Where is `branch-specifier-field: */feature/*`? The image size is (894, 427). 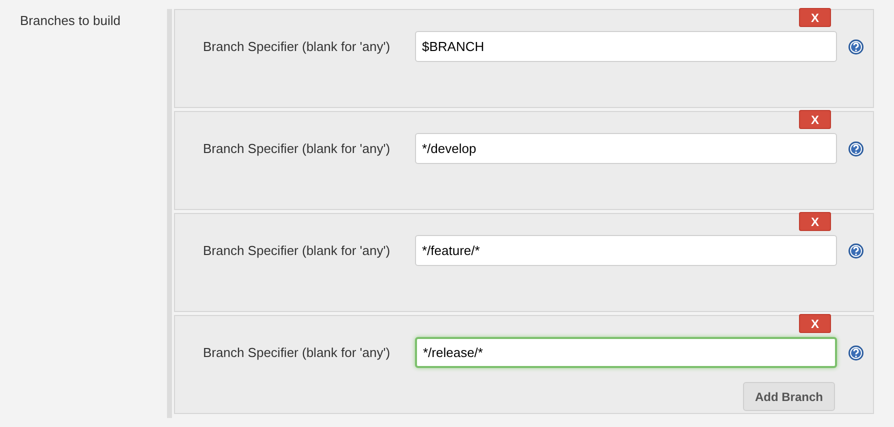
branch-specifier-field: */feature/* is located at coordinates (626, 250).